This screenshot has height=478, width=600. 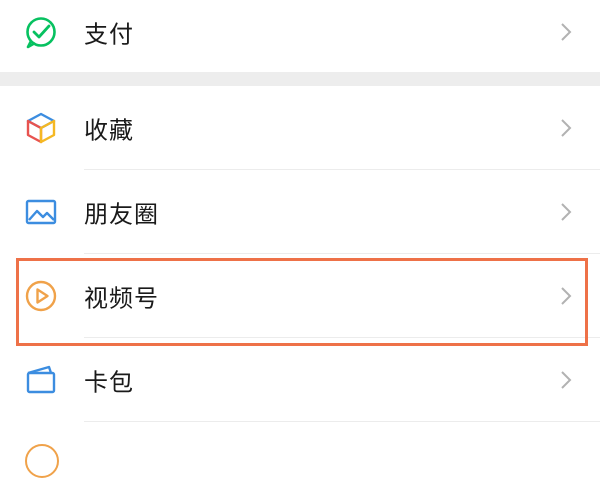 What do you see at coordinates (121, 298) in the screenshot?
I see `menu-item-label-channels: 视频号` at bounding box center [121, 298].